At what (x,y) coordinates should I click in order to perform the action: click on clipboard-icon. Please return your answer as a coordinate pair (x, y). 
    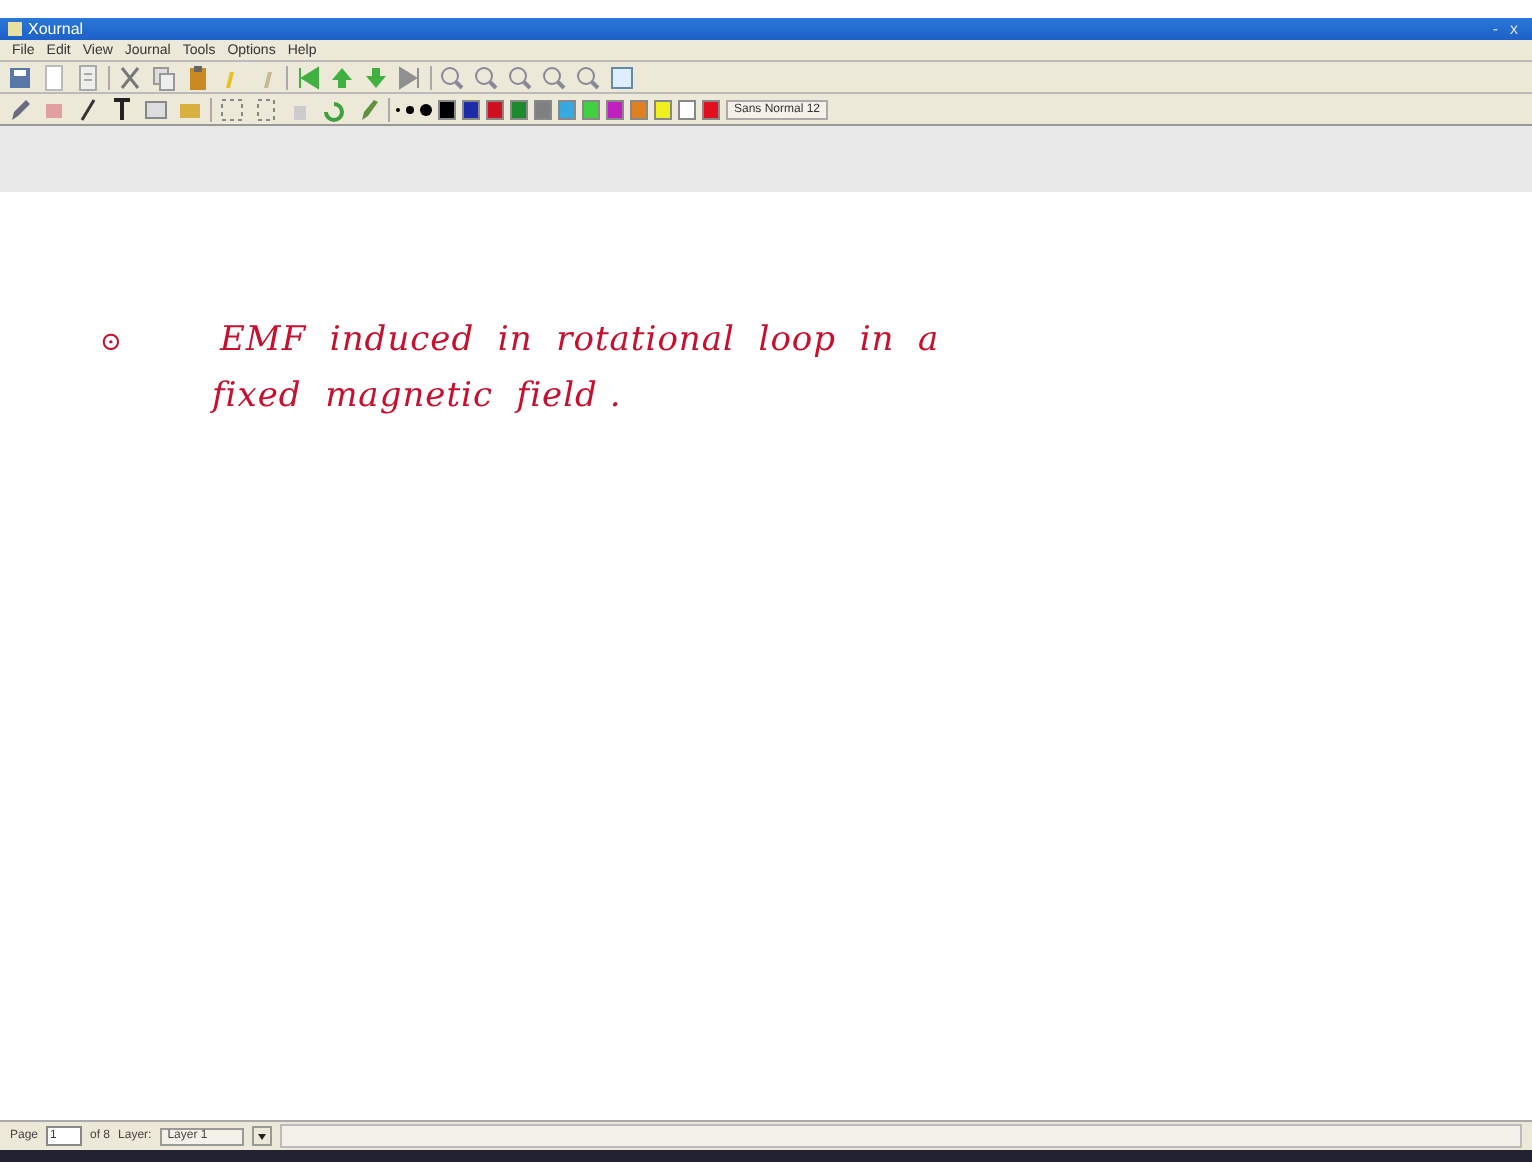
    Looking at the image, I should click on (198, 77).